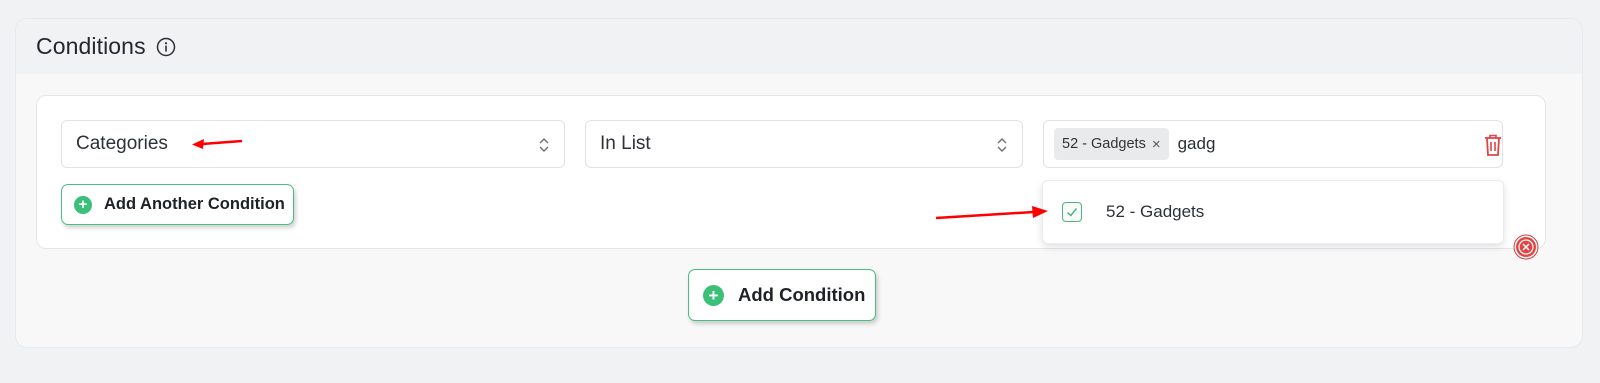 The height and width of the screenshot is (383, 1600). What do you see at coordinates (1493, 145) in the screenshot?
I see `trash-icon` at bounding box center [1493, 145].